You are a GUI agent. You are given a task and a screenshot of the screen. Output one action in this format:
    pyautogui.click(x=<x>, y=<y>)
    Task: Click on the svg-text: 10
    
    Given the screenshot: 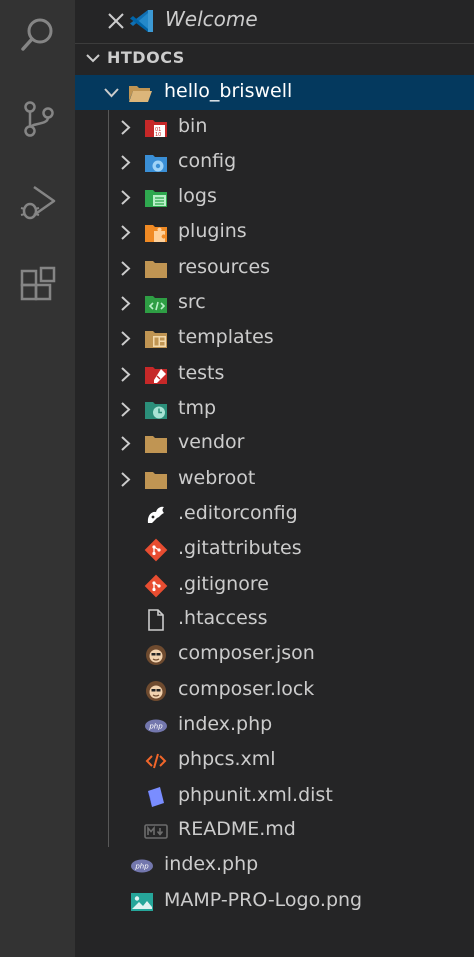 What is the action you would take?
    pyautogui.click(x=158, y=135)
    